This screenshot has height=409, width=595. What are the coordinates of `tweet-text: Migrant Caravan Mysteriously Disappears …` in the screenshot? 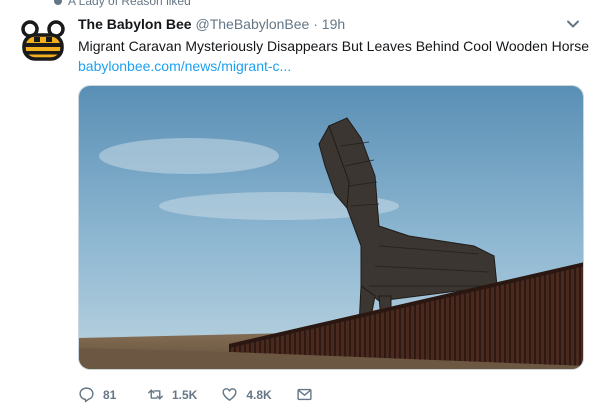 It's located at (333, 46).